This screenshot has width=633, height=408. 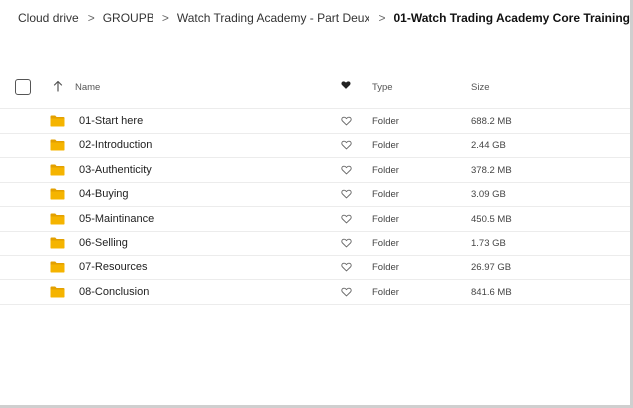 I want to click on file-size: 2.44 GB, so click(x=488, y=146).